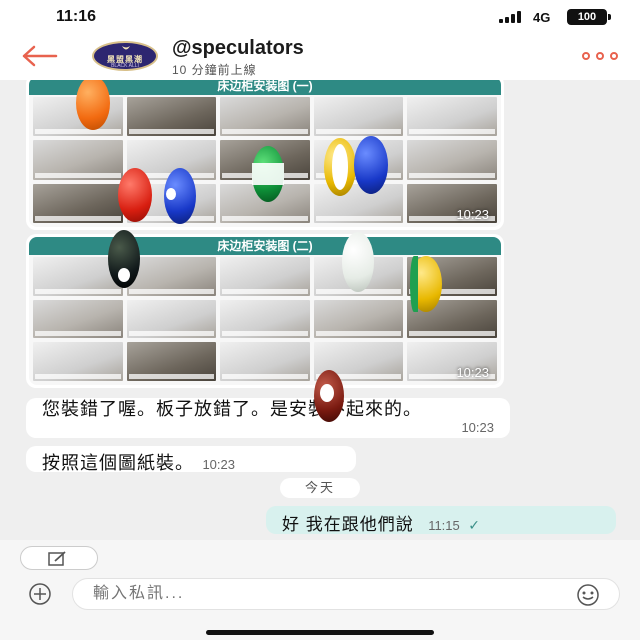 This screenshot has height=640, width=640. What do you see at coordinates (358, 262) in the screenshot?
I see `white-ball-decoration` at bounding box center [358, 262].